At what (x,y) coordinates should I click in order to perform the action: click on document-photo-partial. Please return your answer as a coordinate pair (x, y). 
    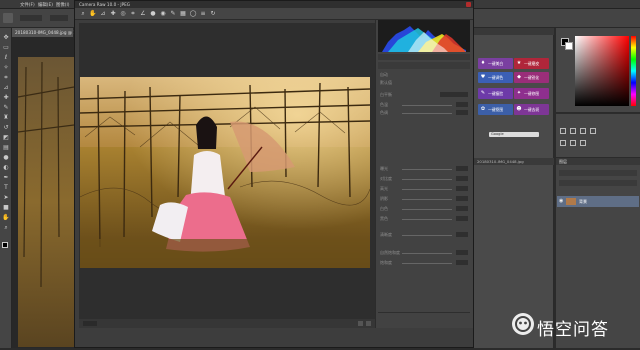
    Looking at the image, I should click on (46, 202).